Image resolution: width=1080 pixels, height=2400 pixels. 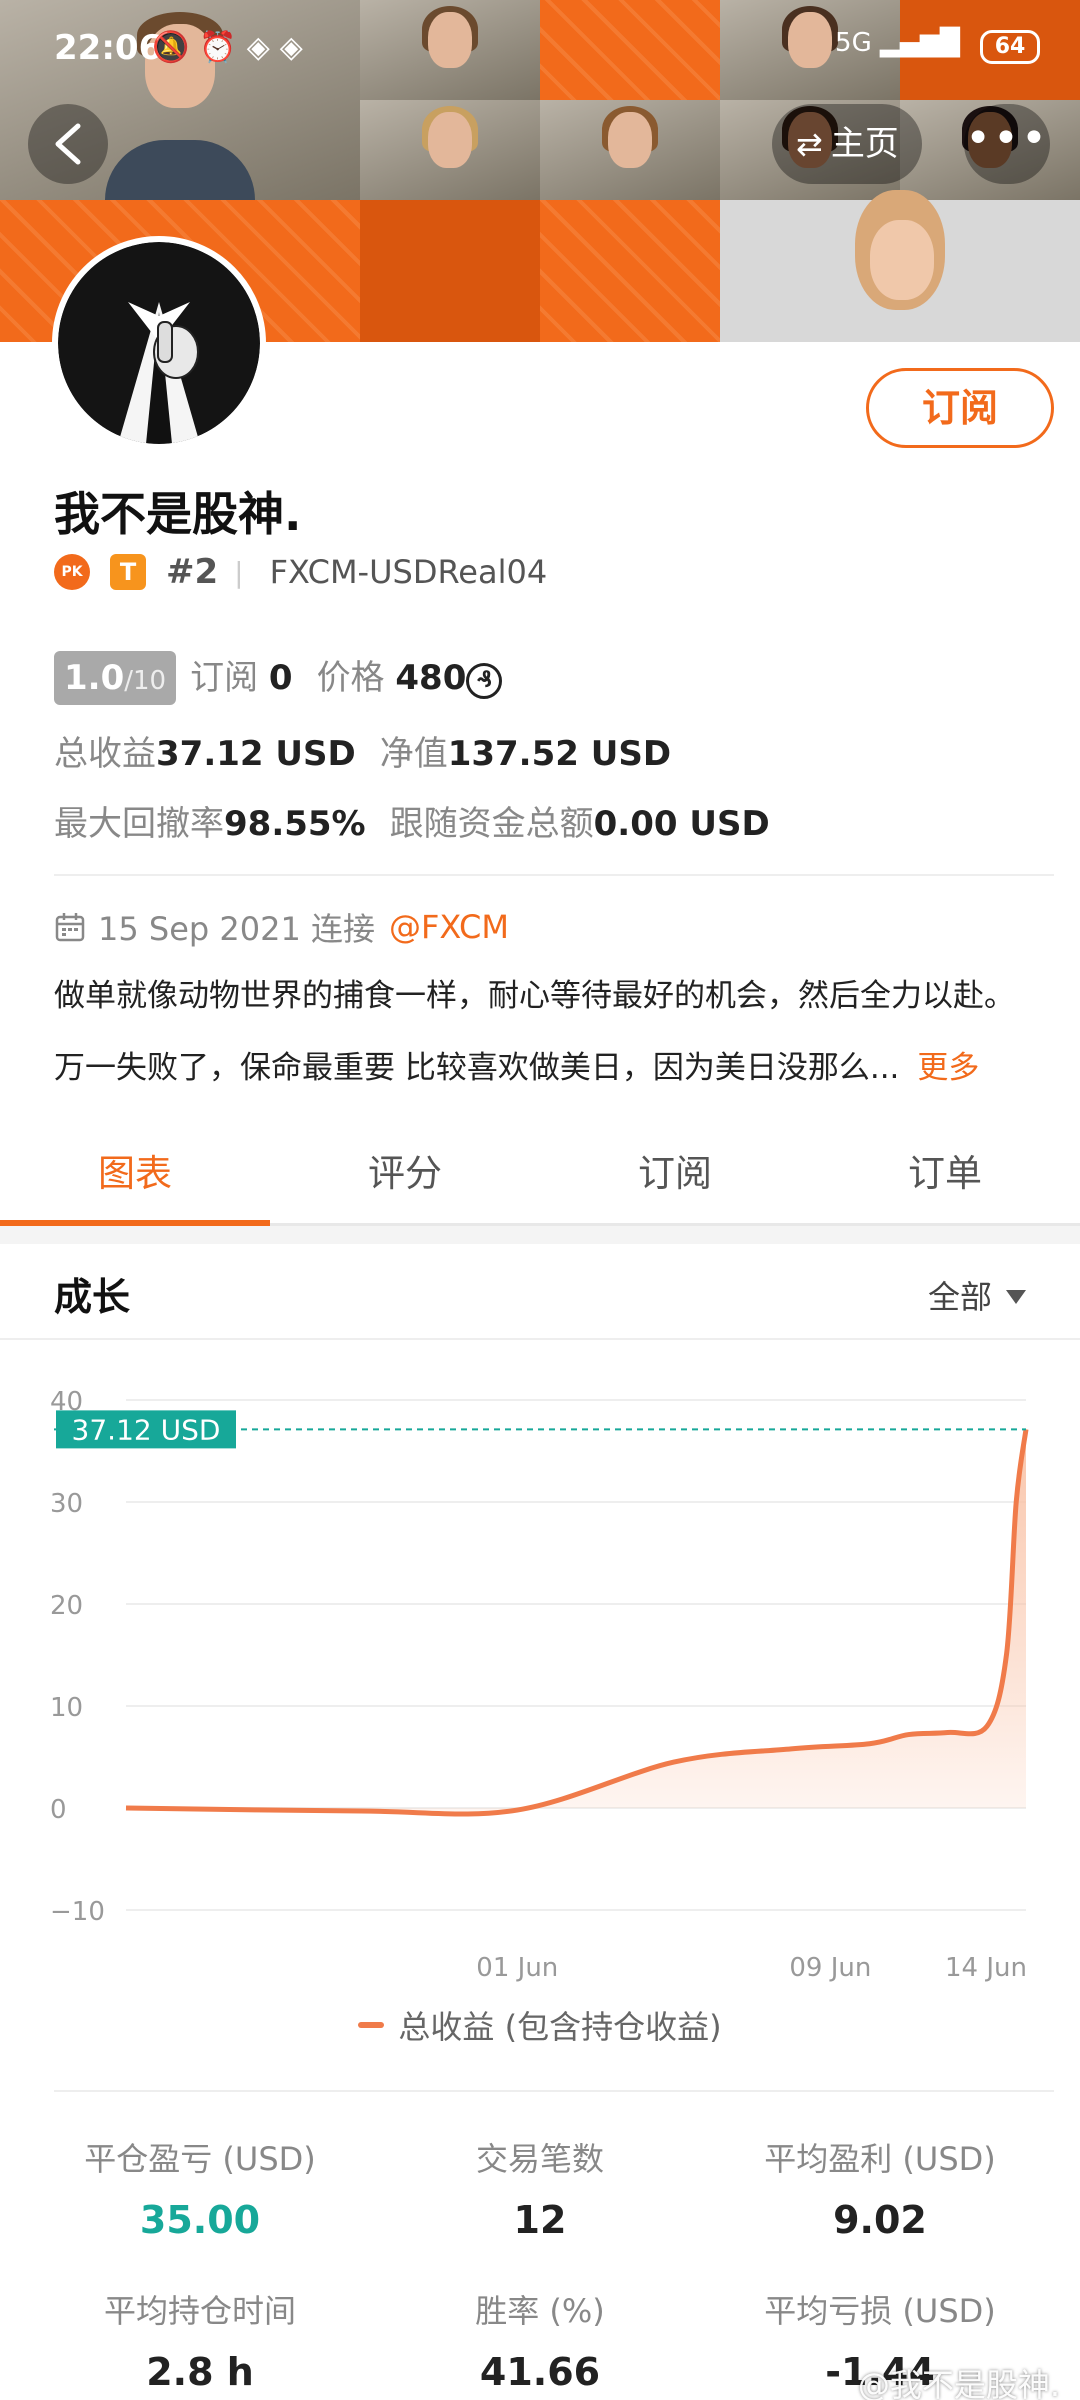 What do you see at coordinates (540, 1235) in the screenshot?
I see `section-spacer` at bounding box center [540, 1235].